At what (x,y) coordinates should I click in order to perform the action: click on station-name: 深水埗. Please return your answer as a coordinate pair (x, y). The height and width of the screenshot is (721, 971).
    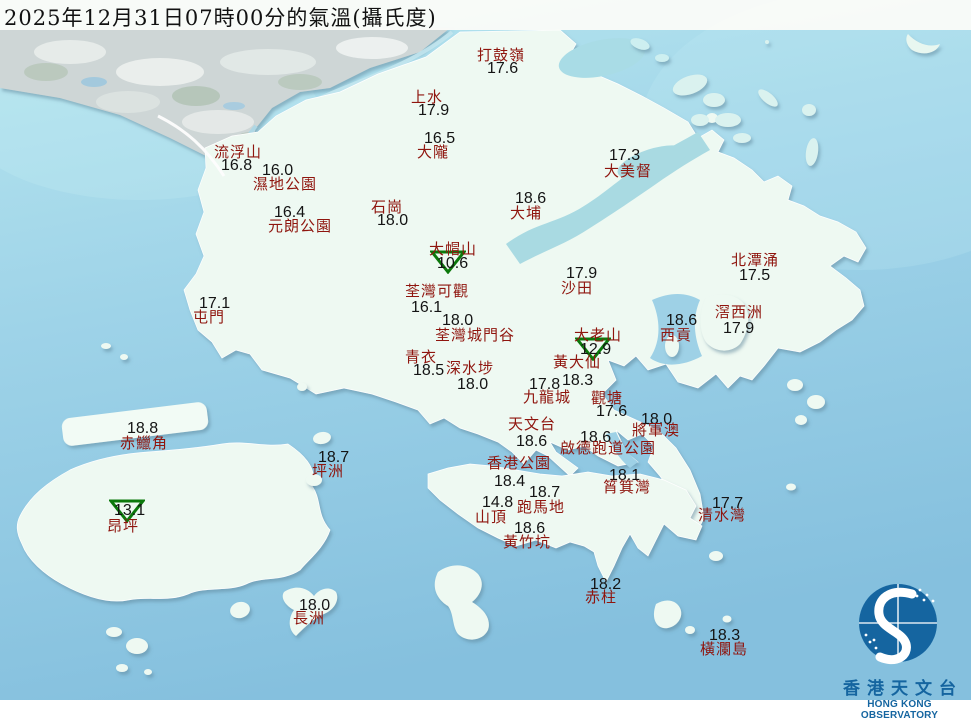
    Looking at the image, I should click on (470, 368).